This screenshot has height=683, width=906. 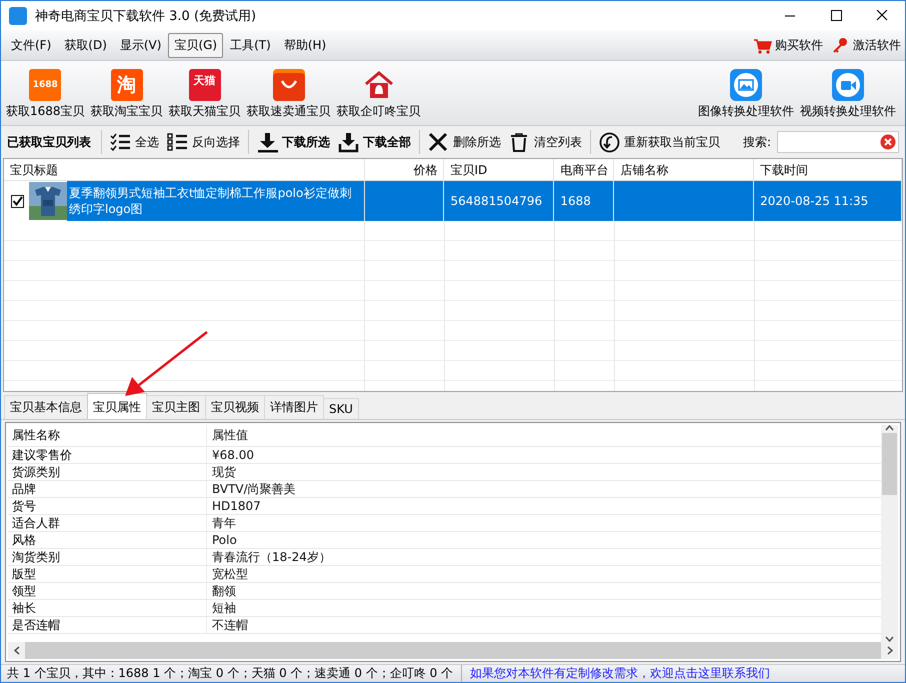 What do you see at coordinates (230, 435) in the screenshot?
I see `column-header: 属性值` at bounding box center [230, 435].